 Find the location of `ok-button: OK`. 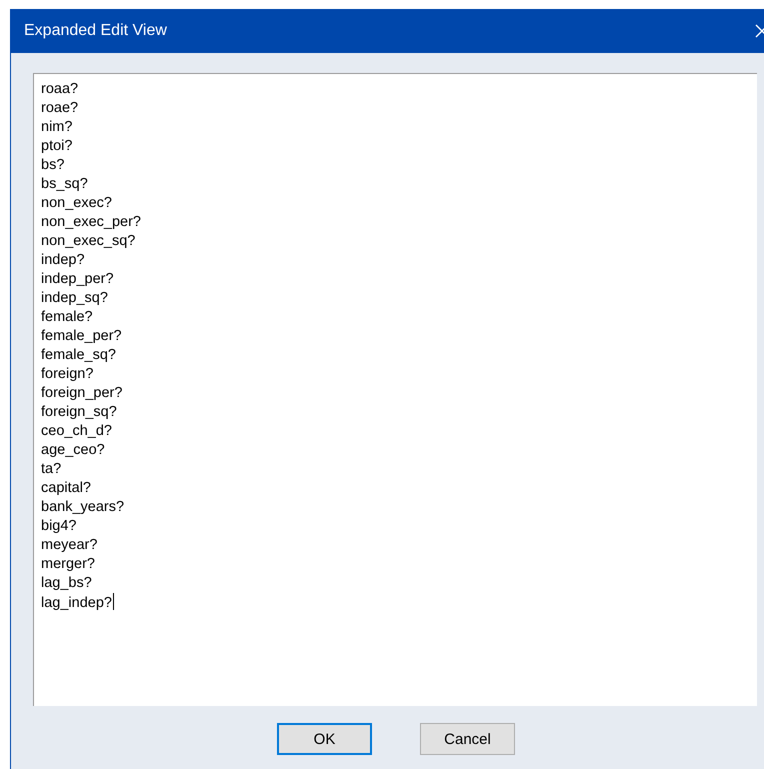

ok-button: OK is located at coordinates (324, 739).